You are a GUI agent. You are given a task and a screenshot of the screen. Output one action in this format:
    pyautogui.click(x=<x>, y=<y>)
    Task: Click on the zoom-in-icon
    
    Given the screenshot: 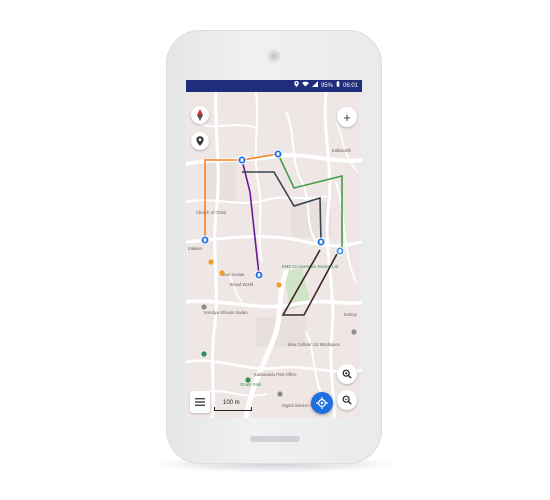 What is the action you would take?
    pyautogui.click(x=347, y=374)
    